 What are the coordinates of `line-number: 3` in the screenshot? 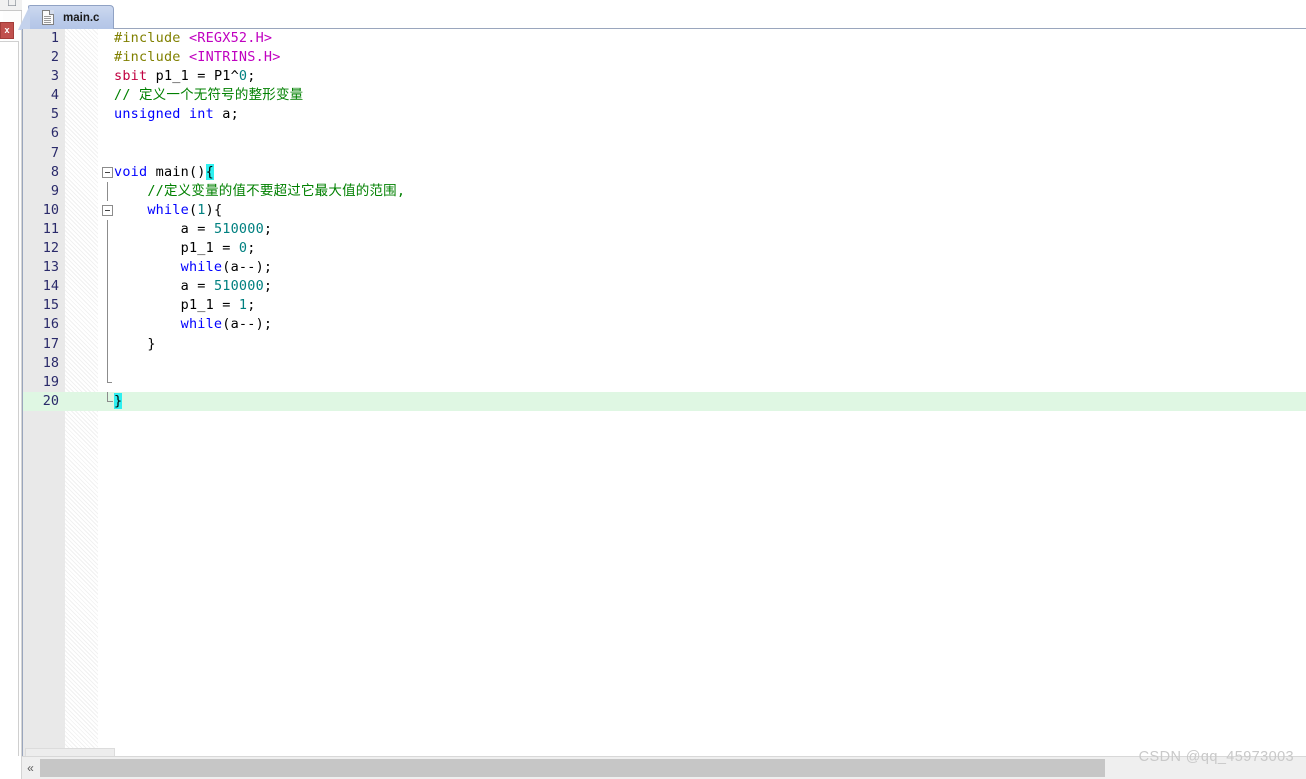 It's located at (54, 76).